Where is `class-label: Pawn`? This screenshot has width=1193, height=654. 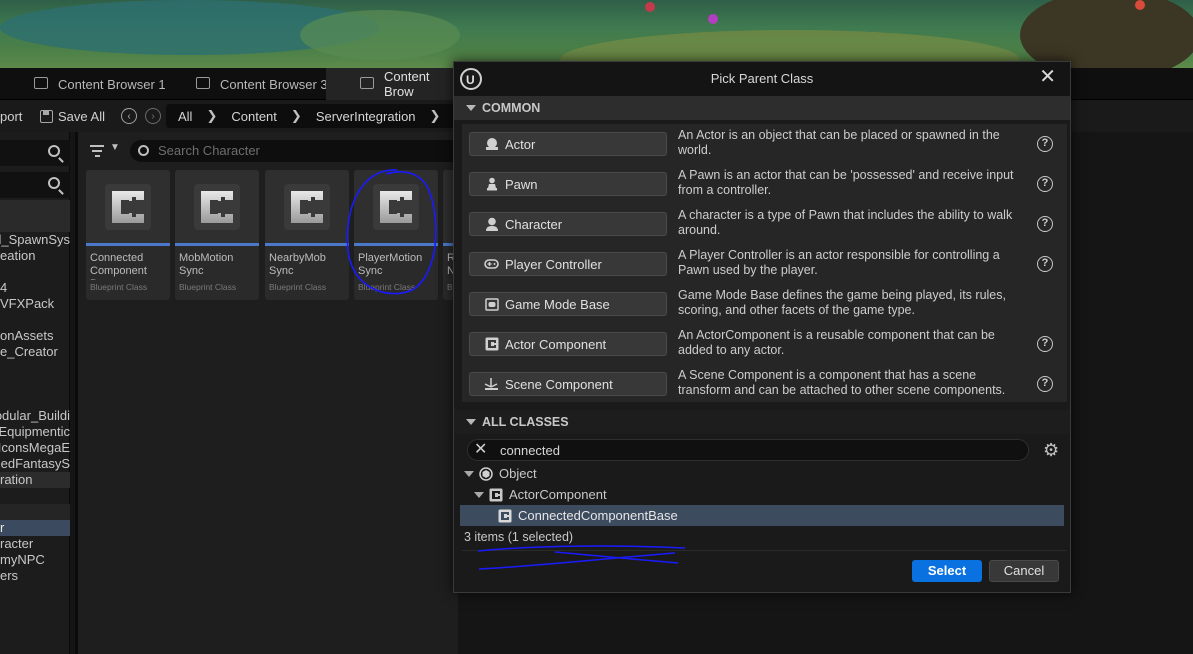 class-label: Pawn is located at coordinates (521, 184).